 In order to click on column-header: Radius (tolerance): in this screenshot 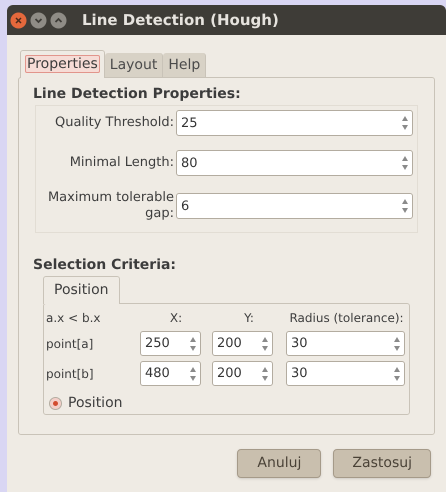, I will do `click(346, 318)`.